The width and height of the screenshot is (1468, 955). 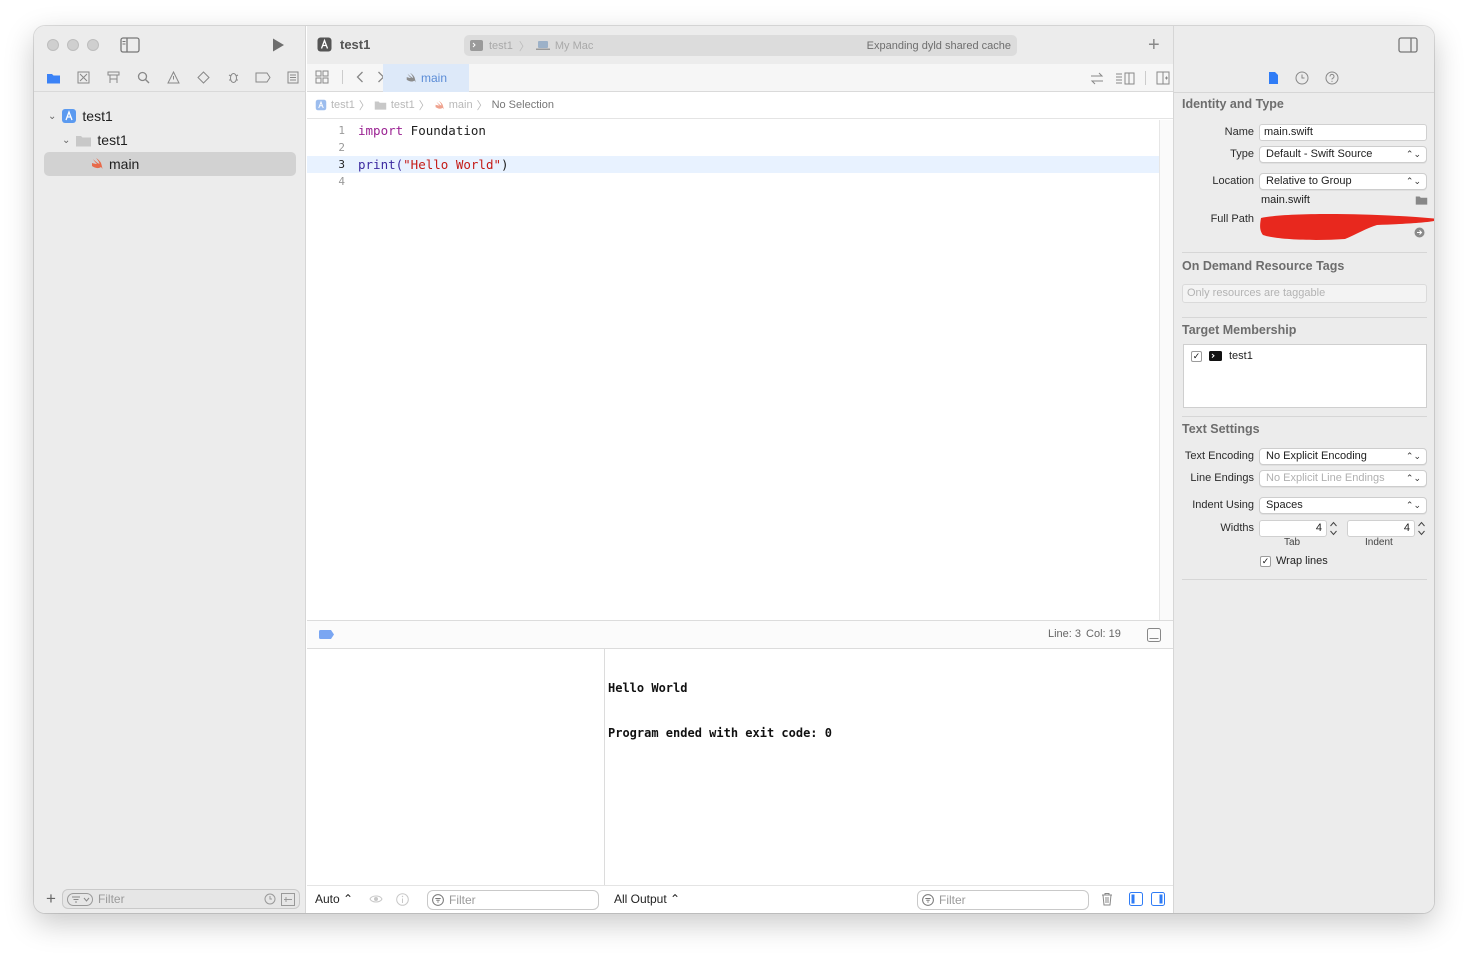 I want to click on test-navigator-icon, so click(x=203, y=78).